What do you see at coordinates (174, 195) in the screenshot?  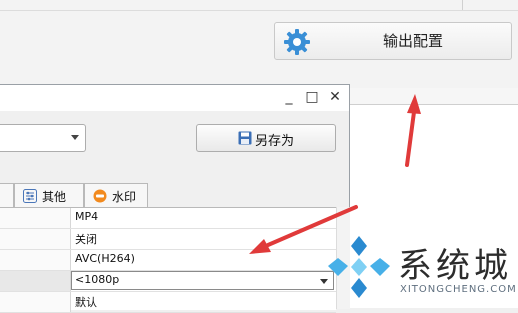 I see `settings-tabs: 其他 水印` at bounding box center [174, 195].